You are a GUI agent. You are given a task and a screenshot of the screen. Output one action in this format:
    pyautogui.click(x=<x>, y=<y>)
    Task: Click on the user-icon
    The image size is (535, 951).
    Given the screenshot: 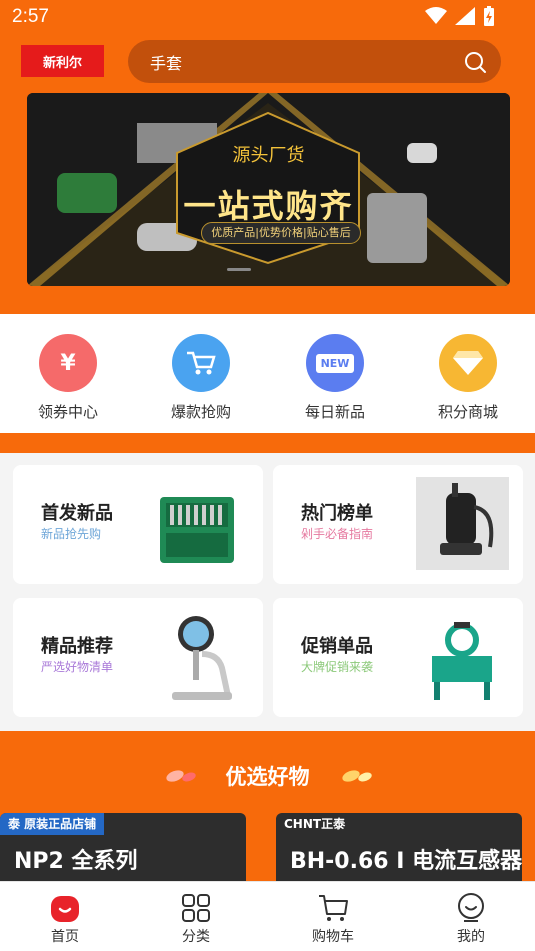 What is the action you would take?
    pyautogui.click(x=471, y=907)
    